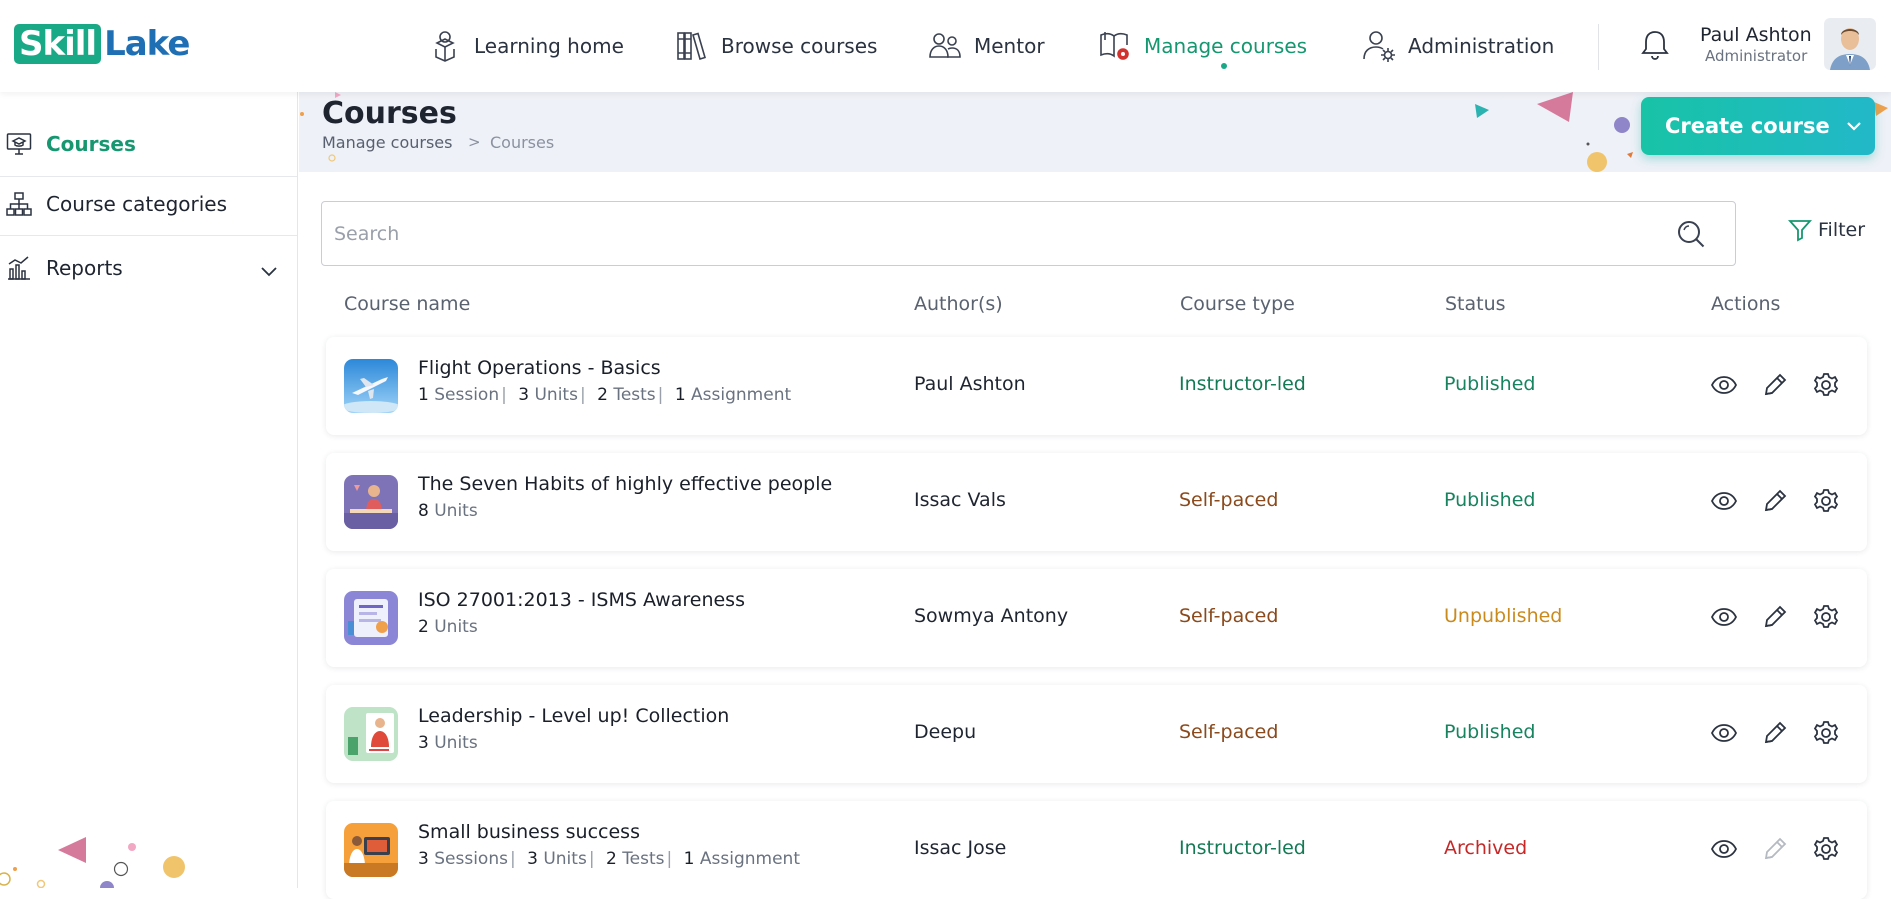 This screenshot has height=899, width=1891. What do you see at coordinates (448, 627) in the screenshot?
I see `course-meta: 2 Units` at bounding box center [448, 627].